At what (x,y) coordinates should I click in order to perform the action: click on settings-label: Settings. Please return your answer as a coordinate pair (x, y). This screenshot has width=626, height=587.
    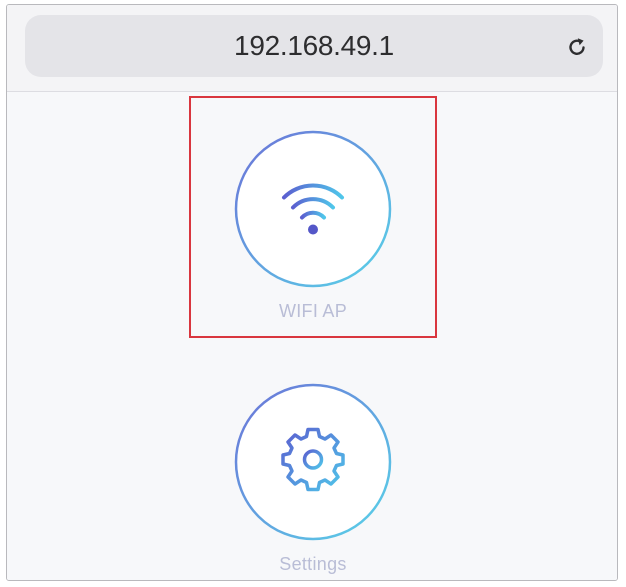
    Looking at the image, I should click on (313, 564).